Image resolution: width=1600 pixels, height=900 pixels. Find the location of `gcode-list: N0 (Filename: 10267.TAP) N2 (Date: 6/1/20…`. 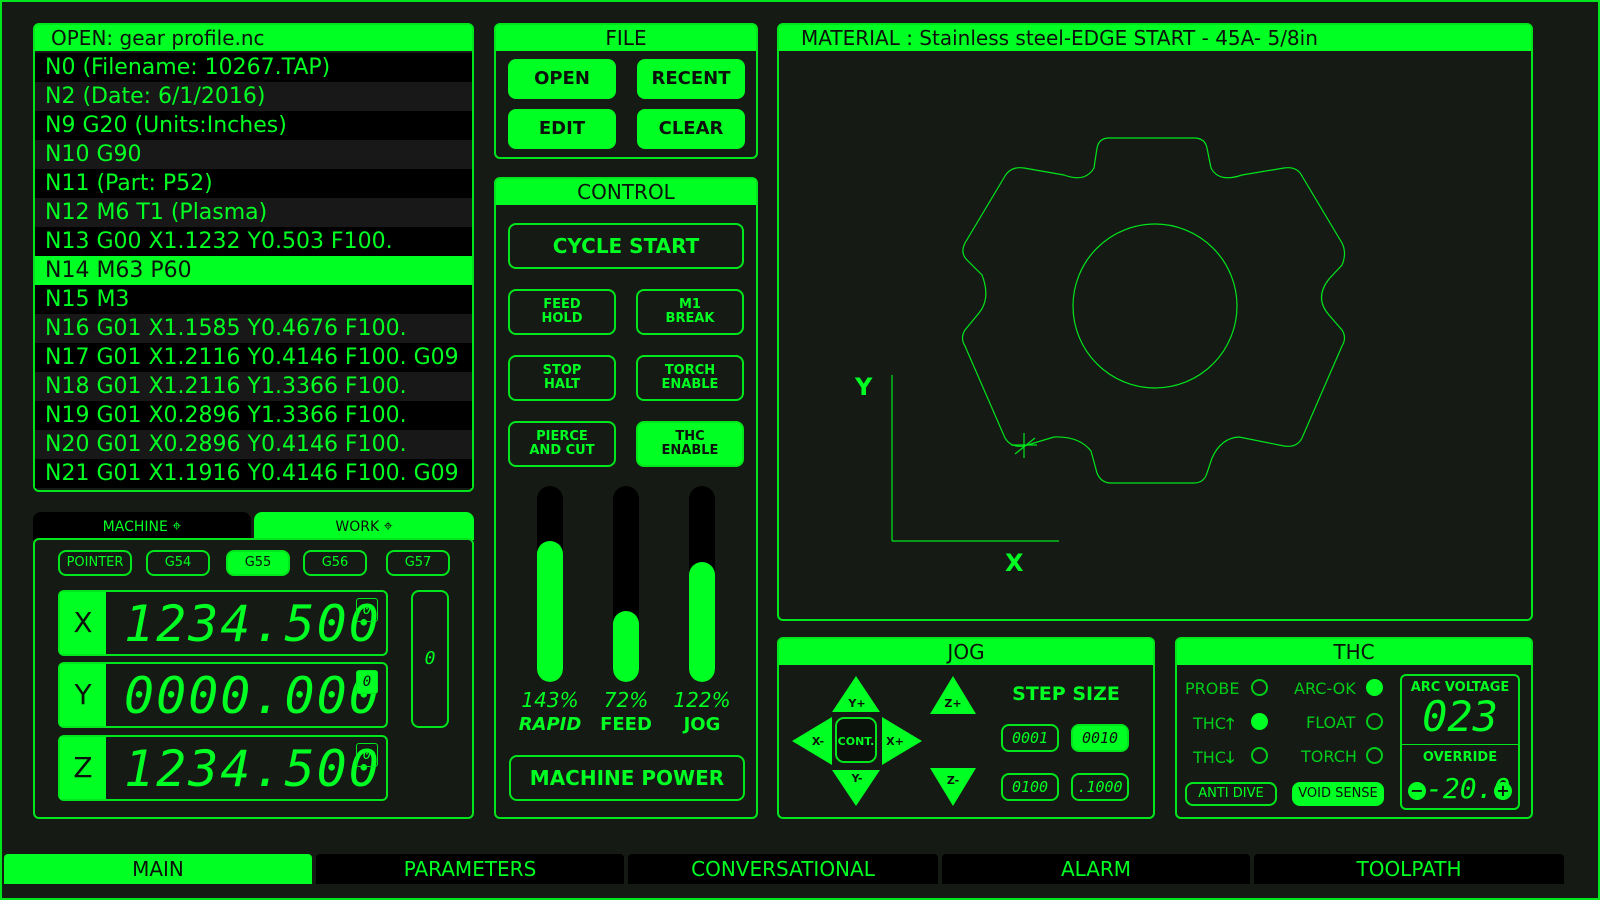

gcode-list: N0 (Filename: 10267.TAP) N2 (Date: 6/1/20… is located at coordinates (253, 270).